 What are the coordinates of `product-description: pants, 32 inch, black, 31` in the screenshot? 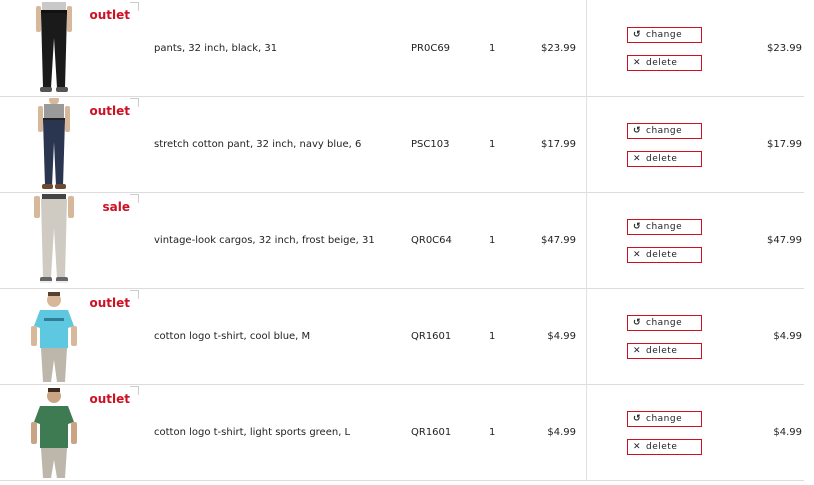 It's located at (216, 48).